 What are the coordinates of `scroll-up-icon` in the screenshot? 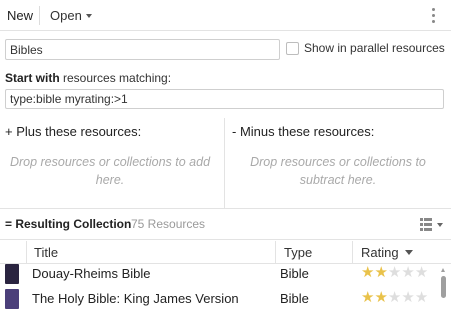 It's located at (443, 270).